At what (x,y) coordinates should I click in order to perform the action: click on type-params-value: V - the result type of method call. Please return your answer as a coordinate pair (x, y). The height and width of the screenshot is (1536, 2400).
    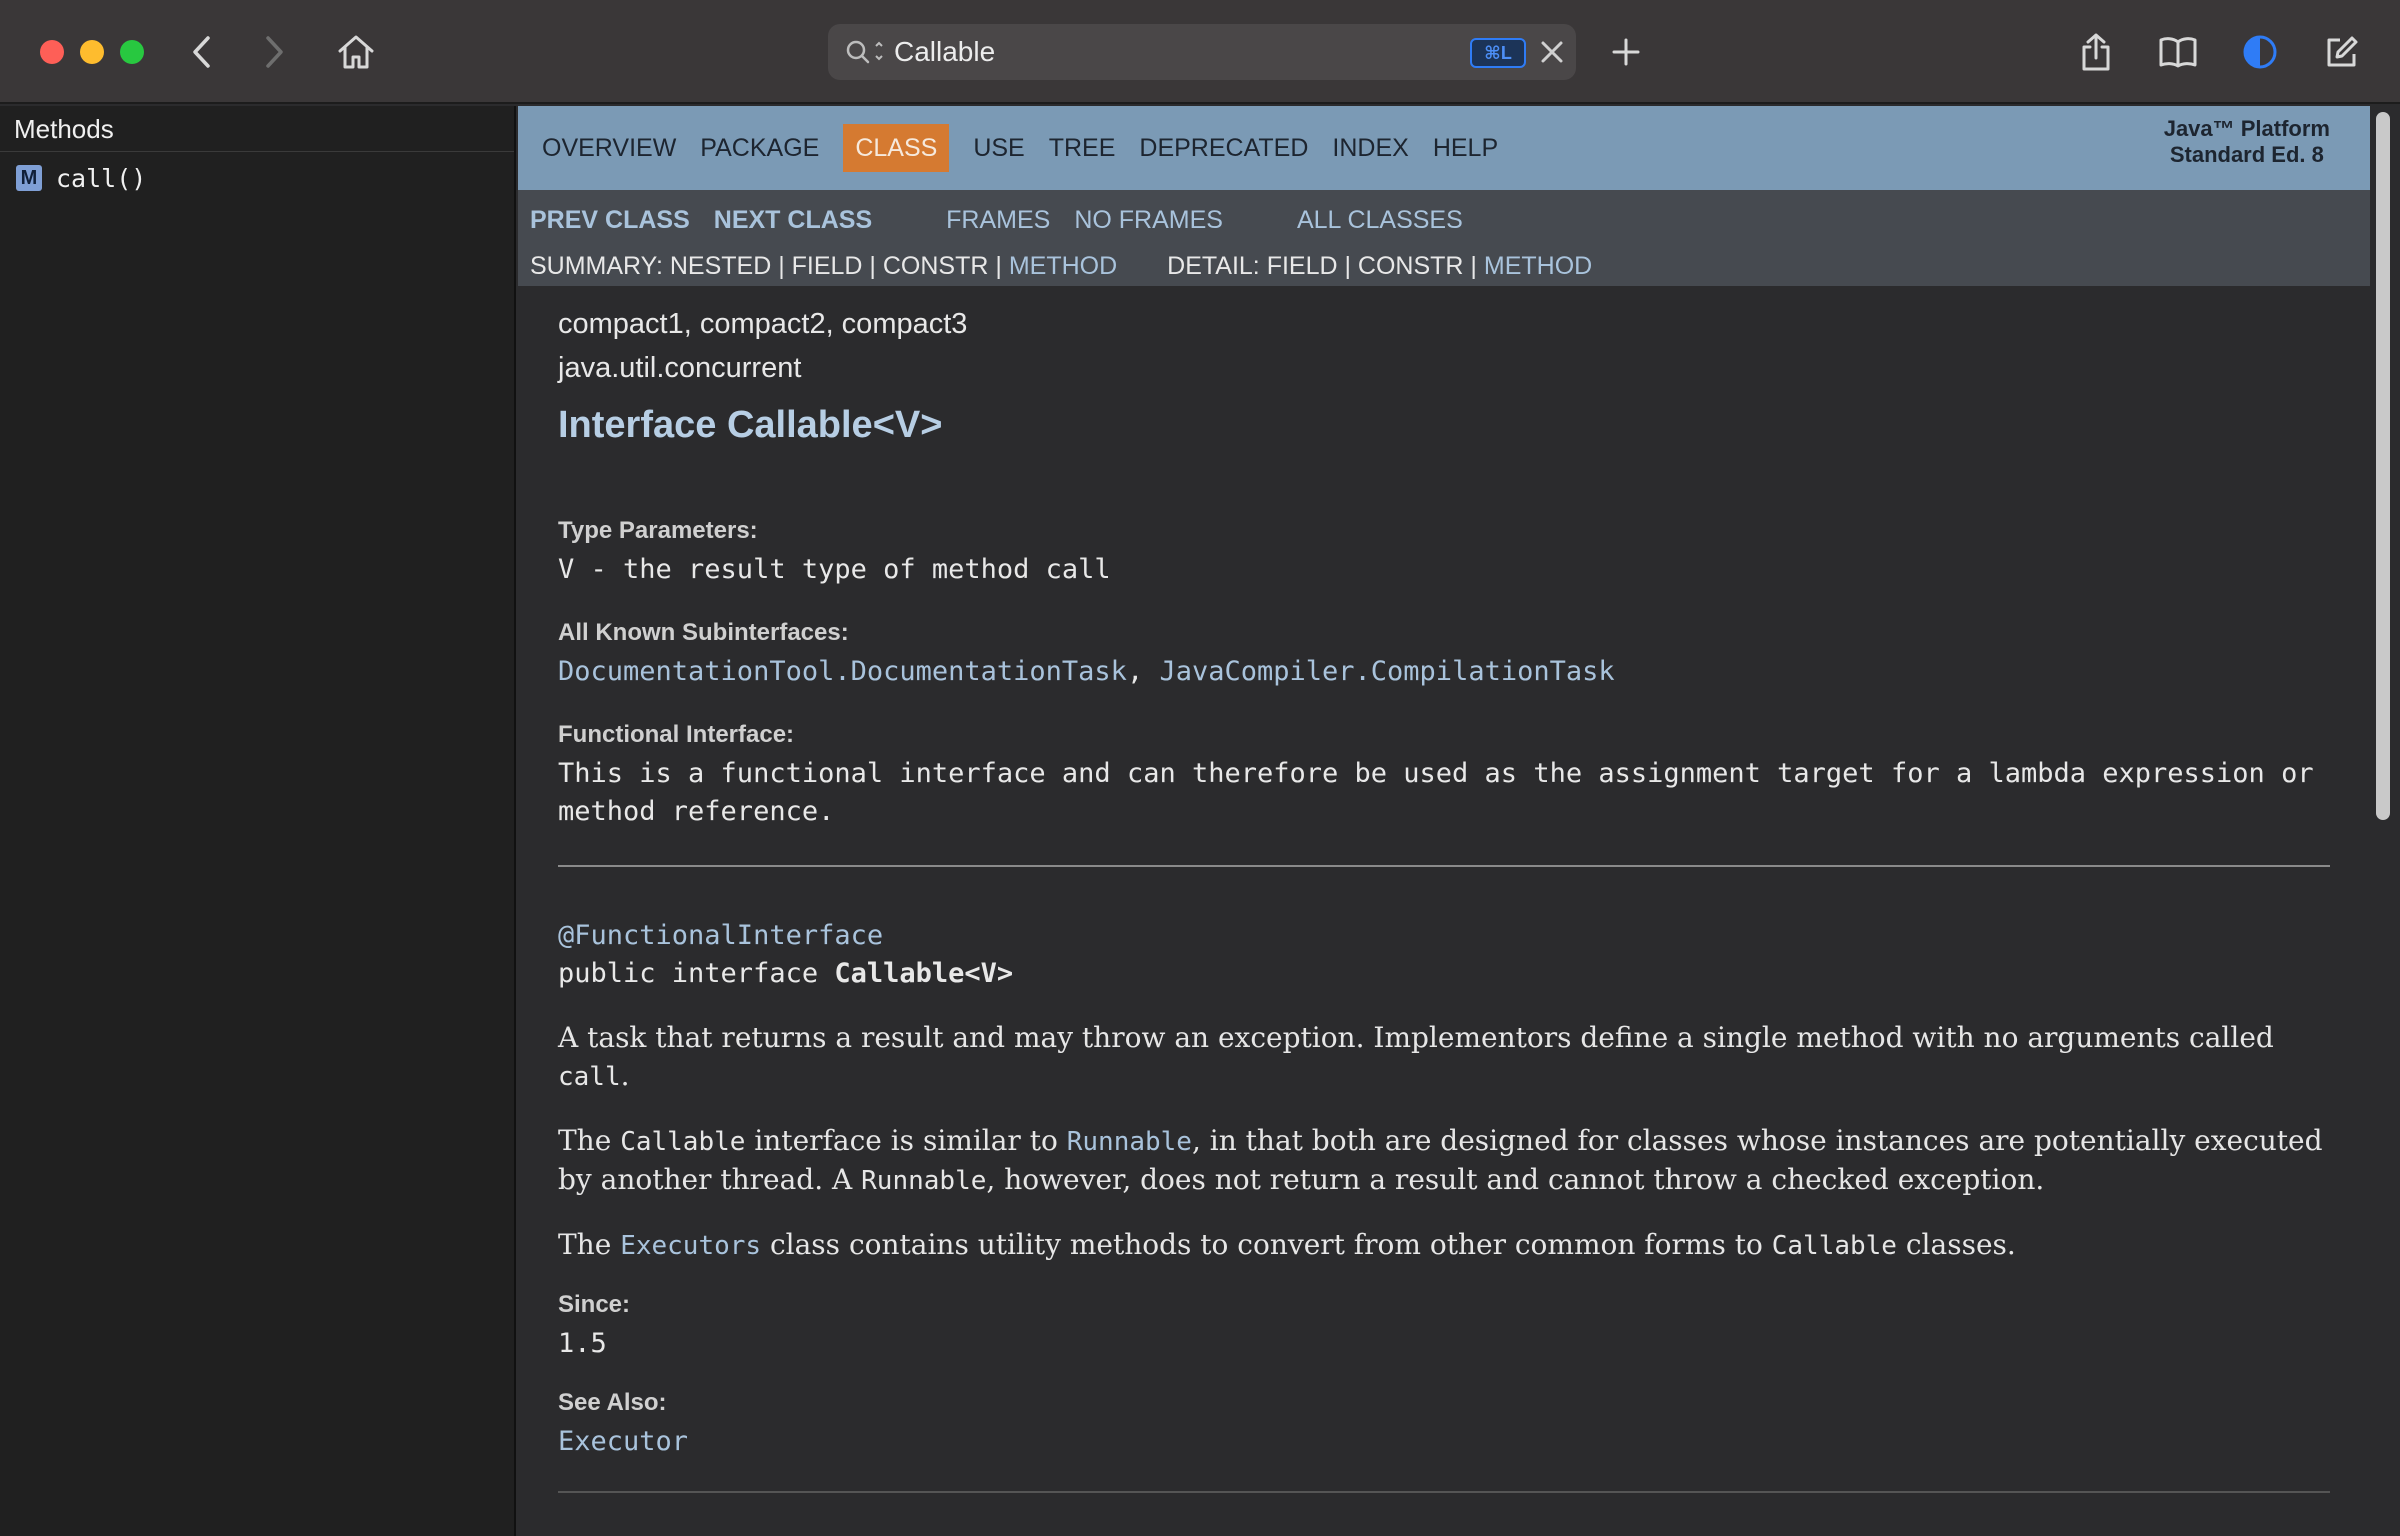
    Looking at the image, I should click on (834, 569).